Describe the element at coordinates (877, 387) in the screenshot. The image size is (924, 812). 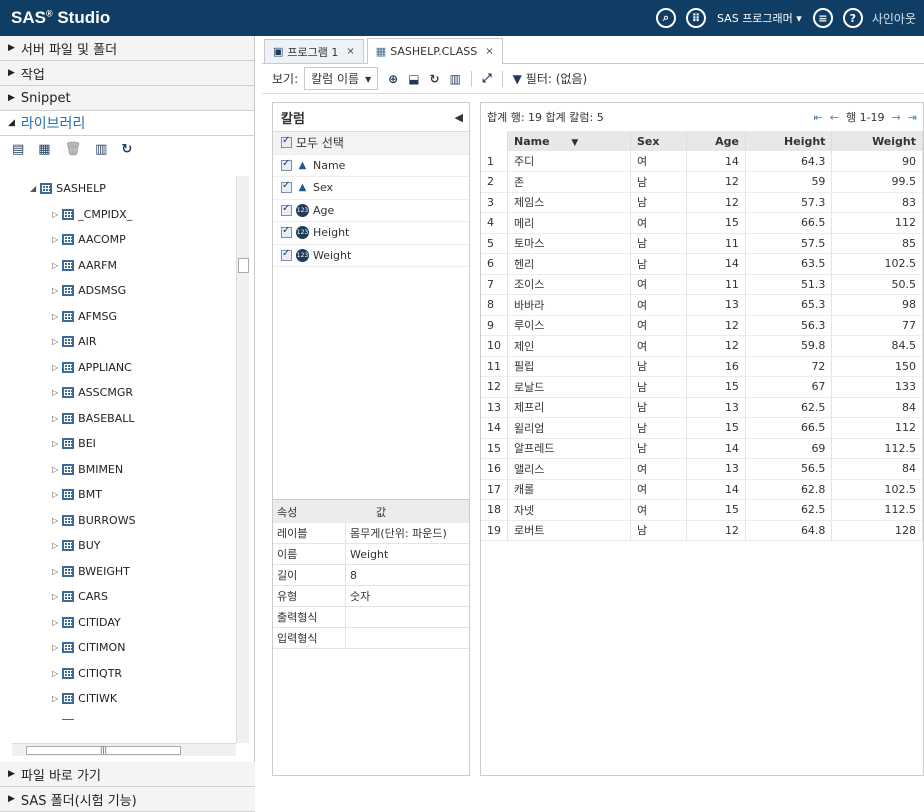
I see `table-cell: 133` at that location.